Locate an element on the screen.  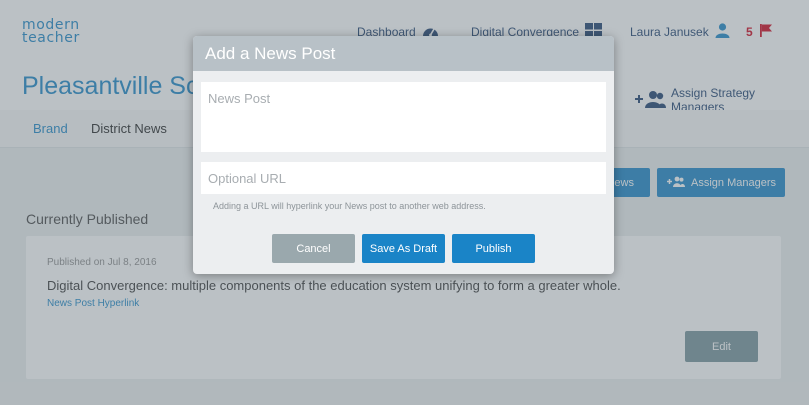
cancel-button: Cancel is located at coordinates (313, 248).